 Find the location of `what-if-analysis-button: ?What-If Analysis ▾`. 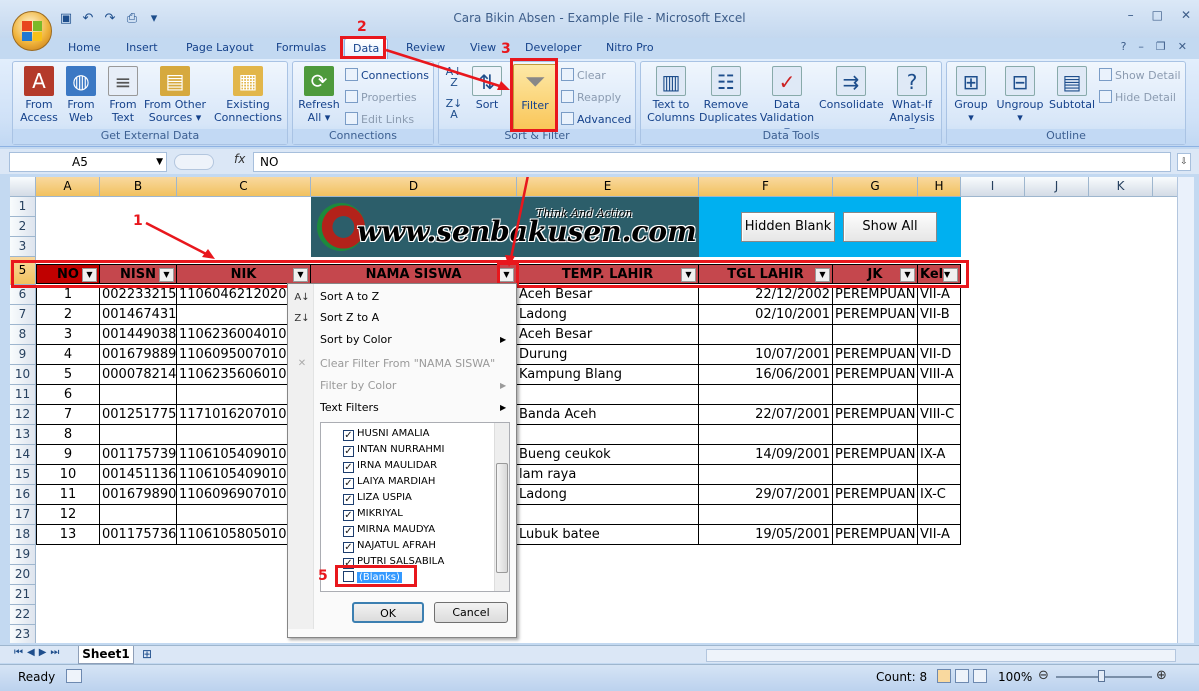

what-if-analysis-button: ?What-If Analysis ▾ is located at coordinates (912, 101).